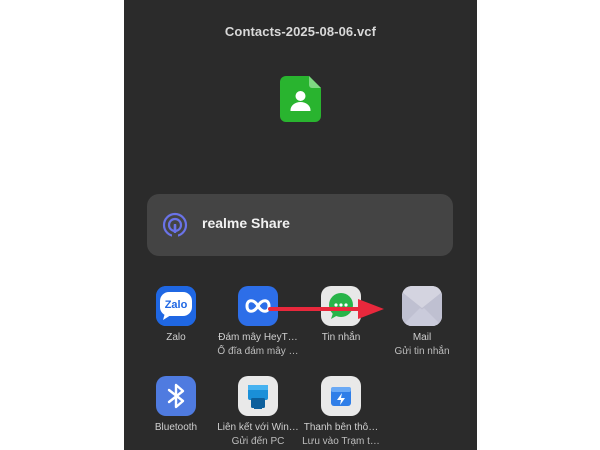 The width and height of the screenshot is (600, 450). What do you see at coordinates (176, 396) in the screenshot?
I see `bluetooth-icon` at bounding box center [176, 396].